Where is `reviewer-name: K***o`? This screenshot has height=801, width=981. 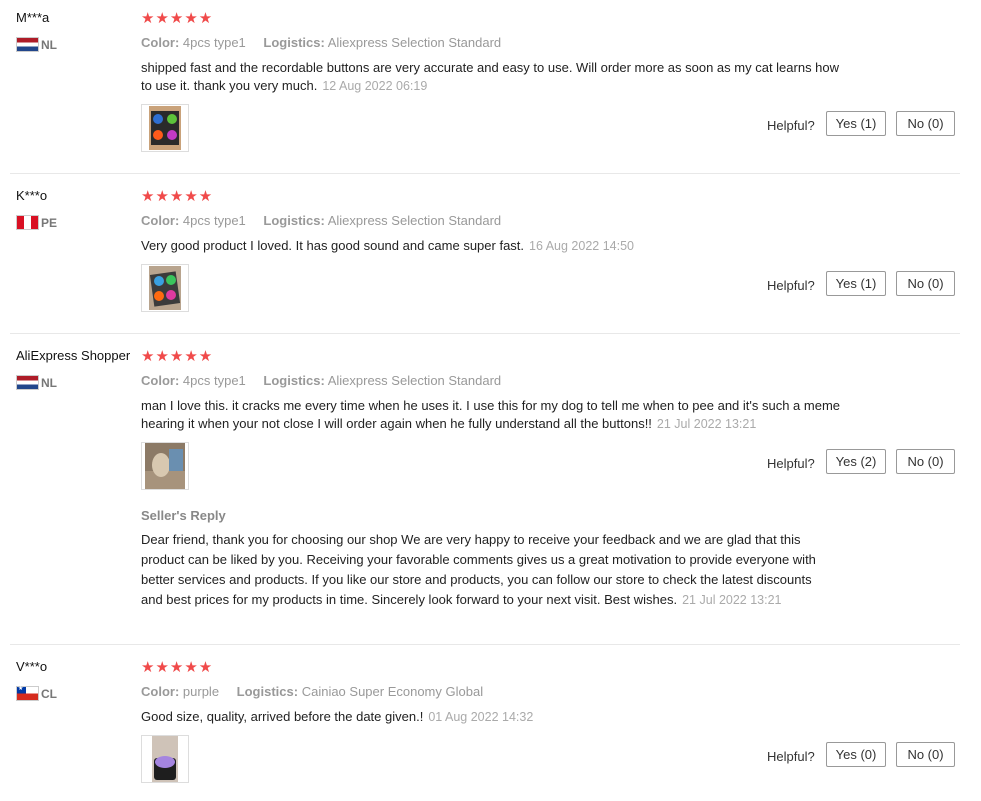
reviewer-name: K***o is located at coordinates (32, 195).